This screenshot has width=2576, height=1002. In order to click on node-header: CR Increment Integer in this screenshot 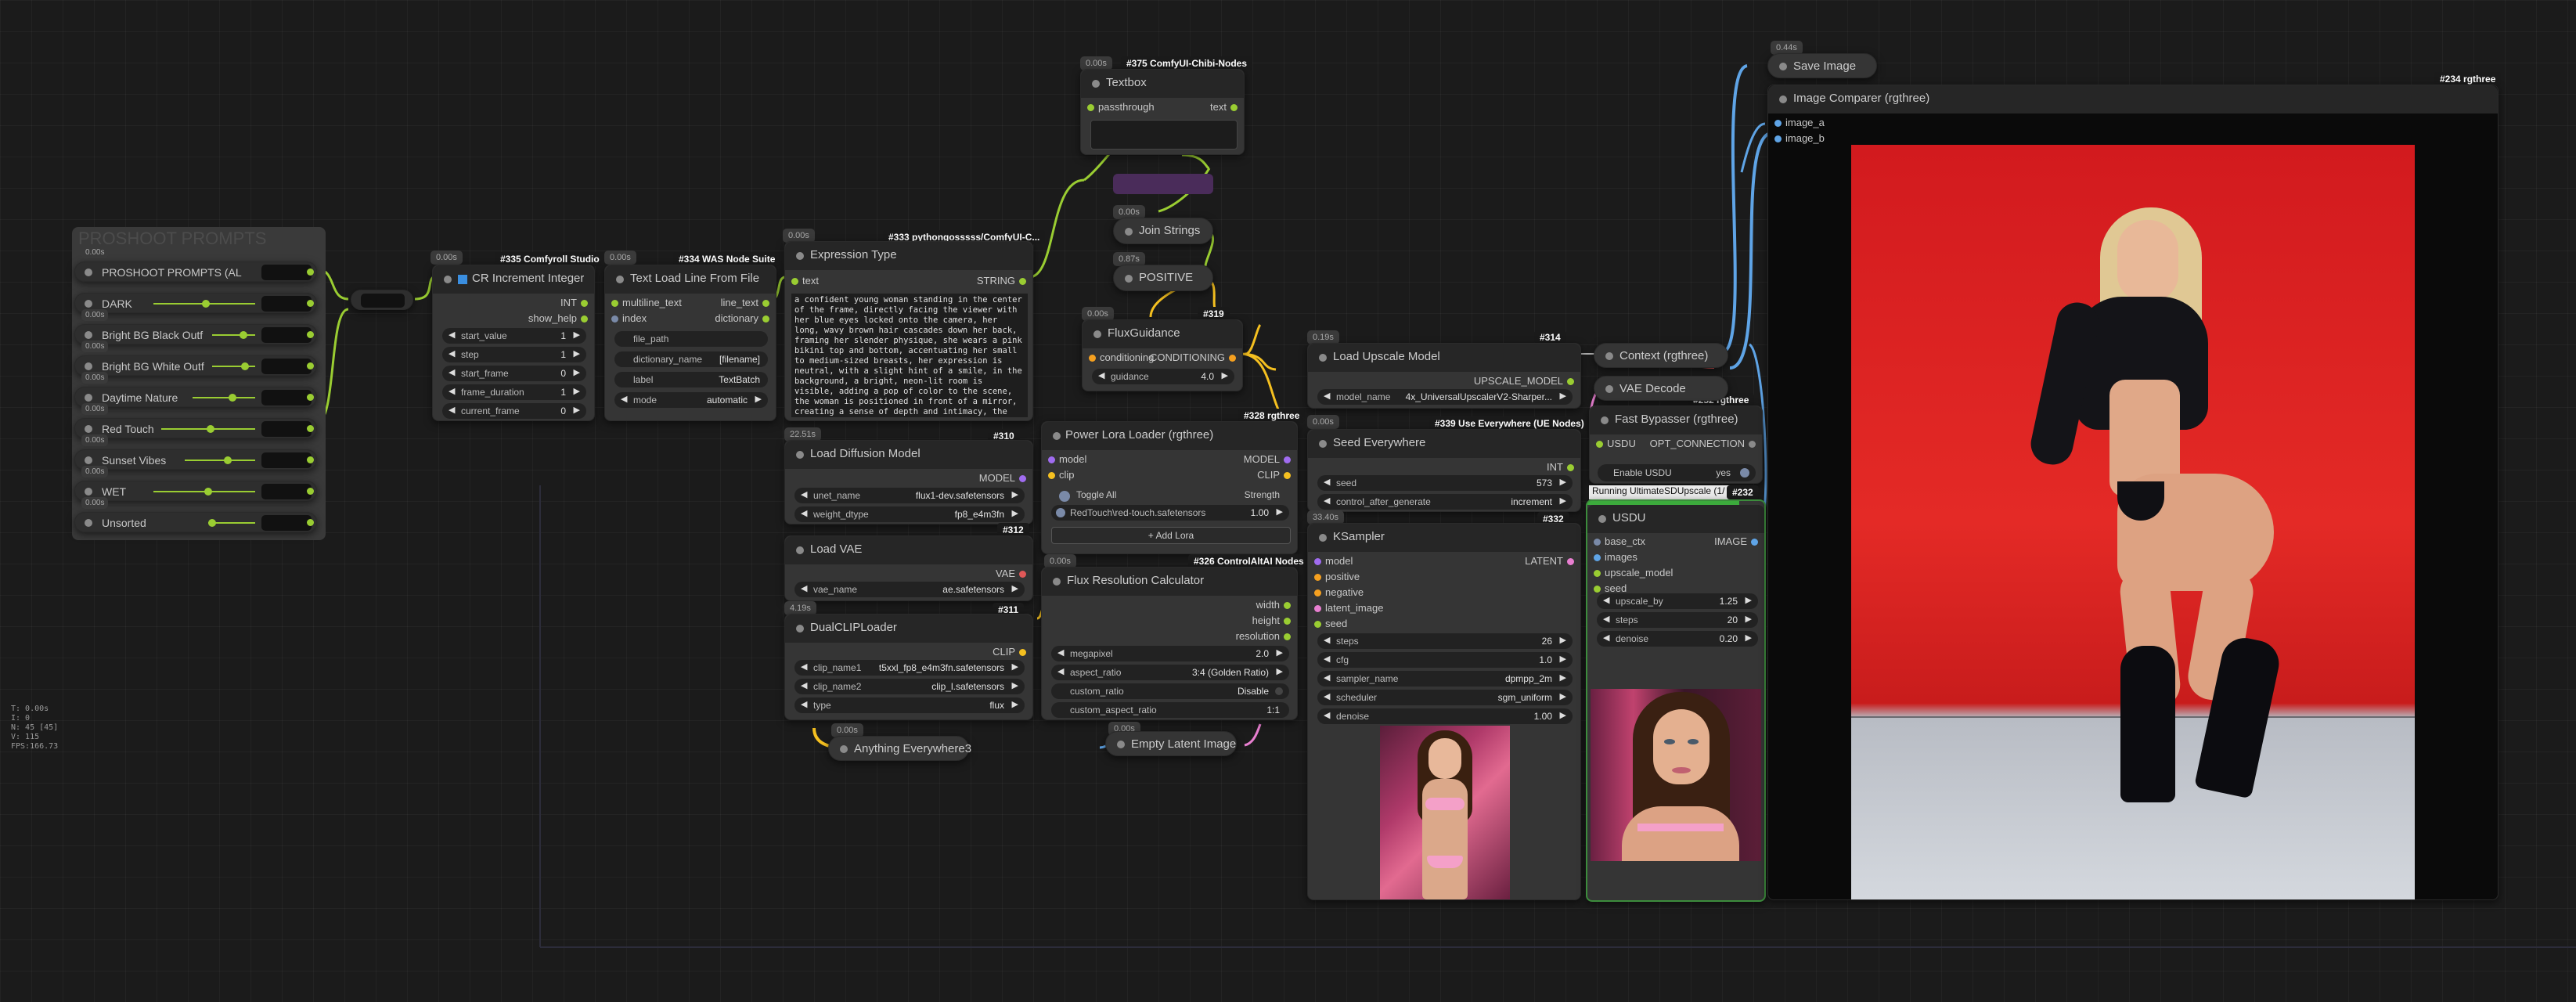, I will do `click(513, 279)`.